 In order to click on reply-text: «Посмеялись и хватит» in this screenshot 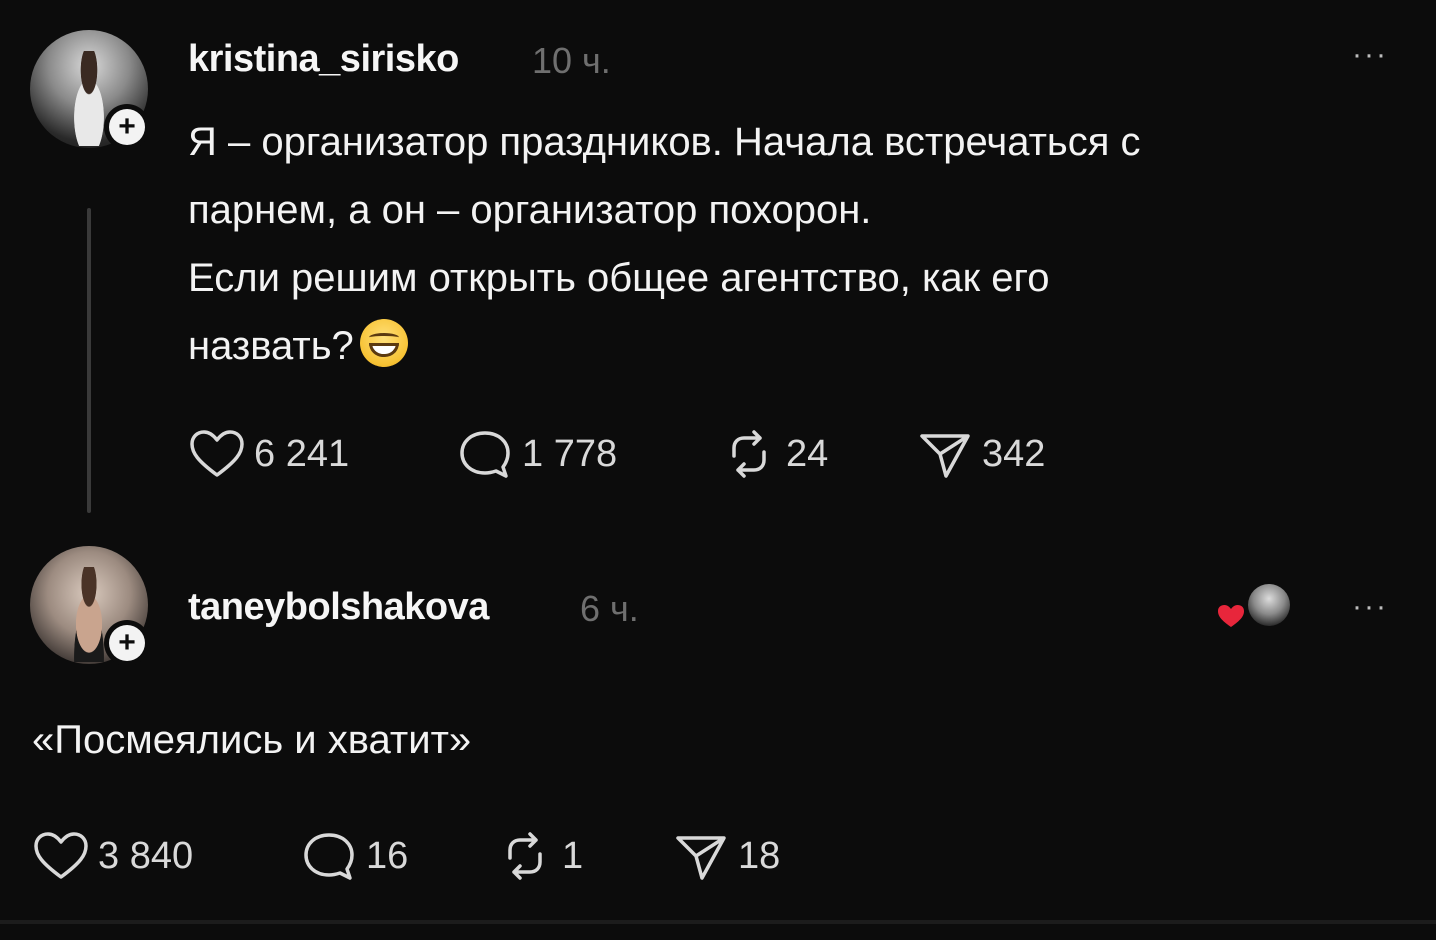, I will do `click(252, 740)`.